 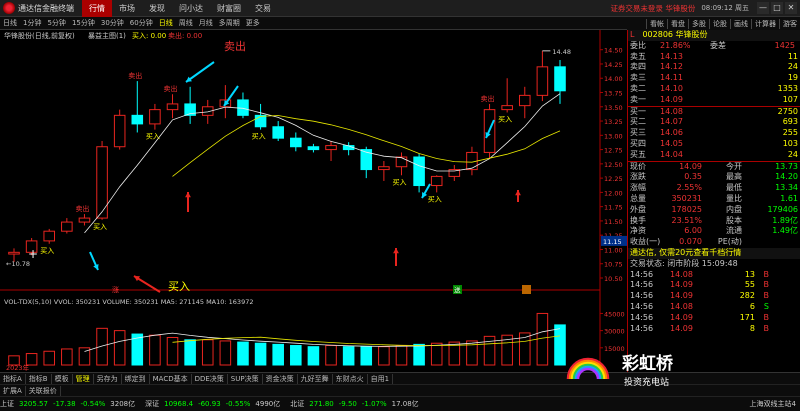 I want to click on sell-level-row: 卖一 14.09 107, so click(x=714, y=100).